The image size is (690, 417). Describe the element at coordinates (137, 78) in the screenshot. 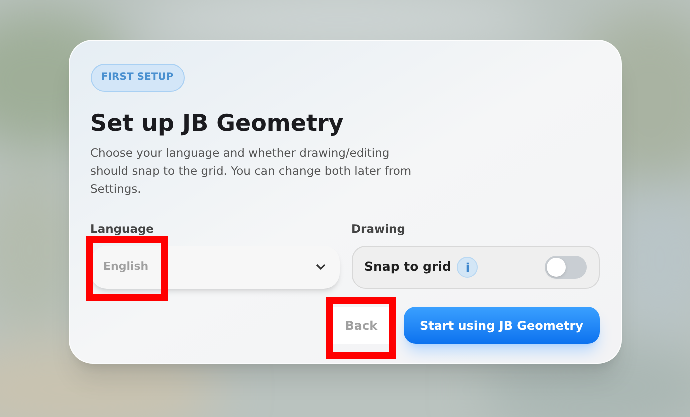

I see `setup-badge: FIRST SETUP` at that location.